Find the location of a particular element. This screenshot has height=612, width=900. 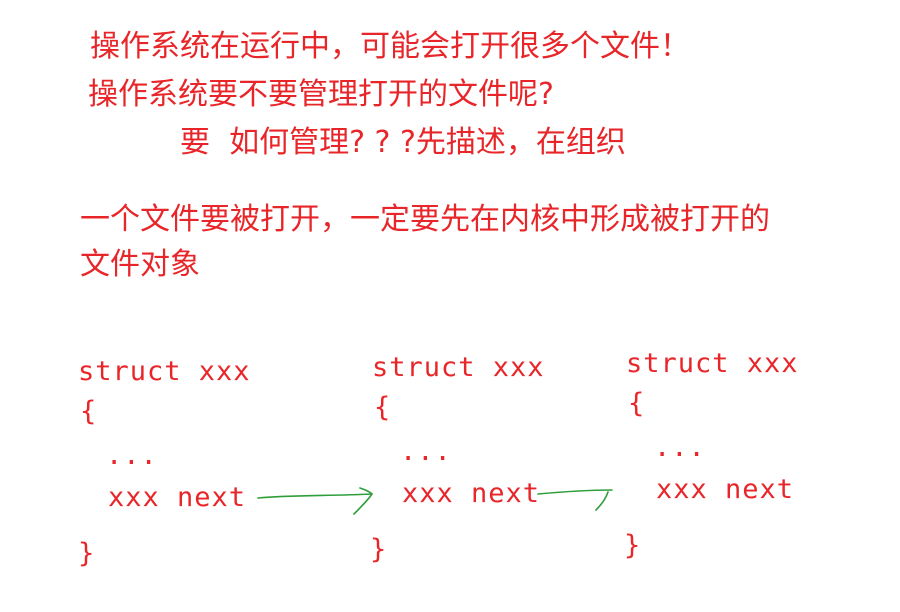

note-line-4: 一个文件要被打开，一定要先在内核中形成被打开的 is located at coordinates (425, 219).